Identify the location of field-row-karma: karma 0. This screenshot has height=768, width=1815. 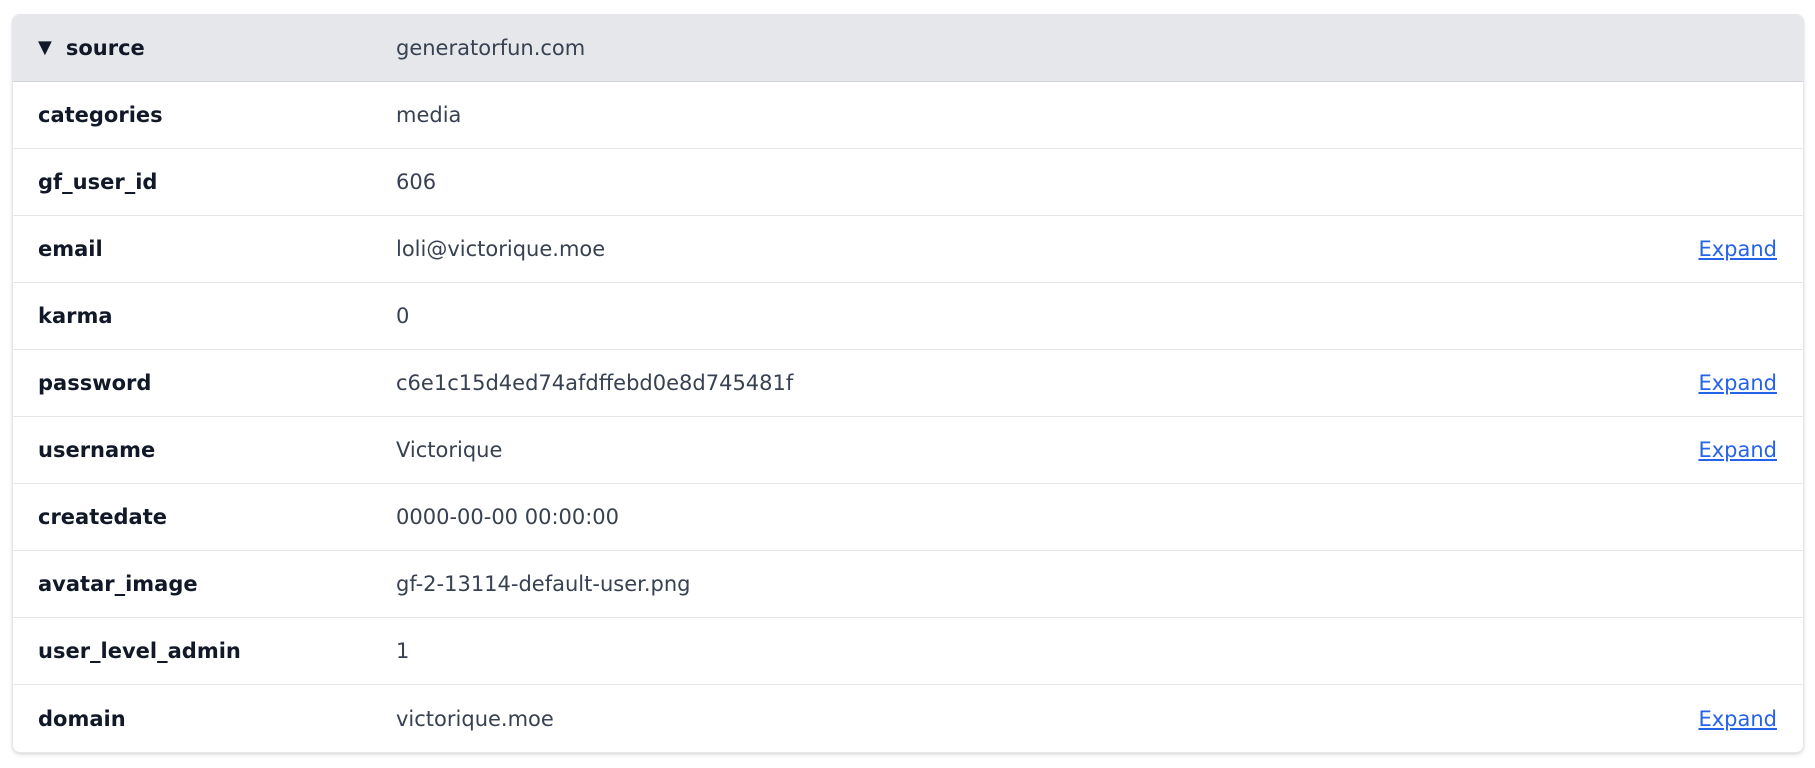
(908, 316).